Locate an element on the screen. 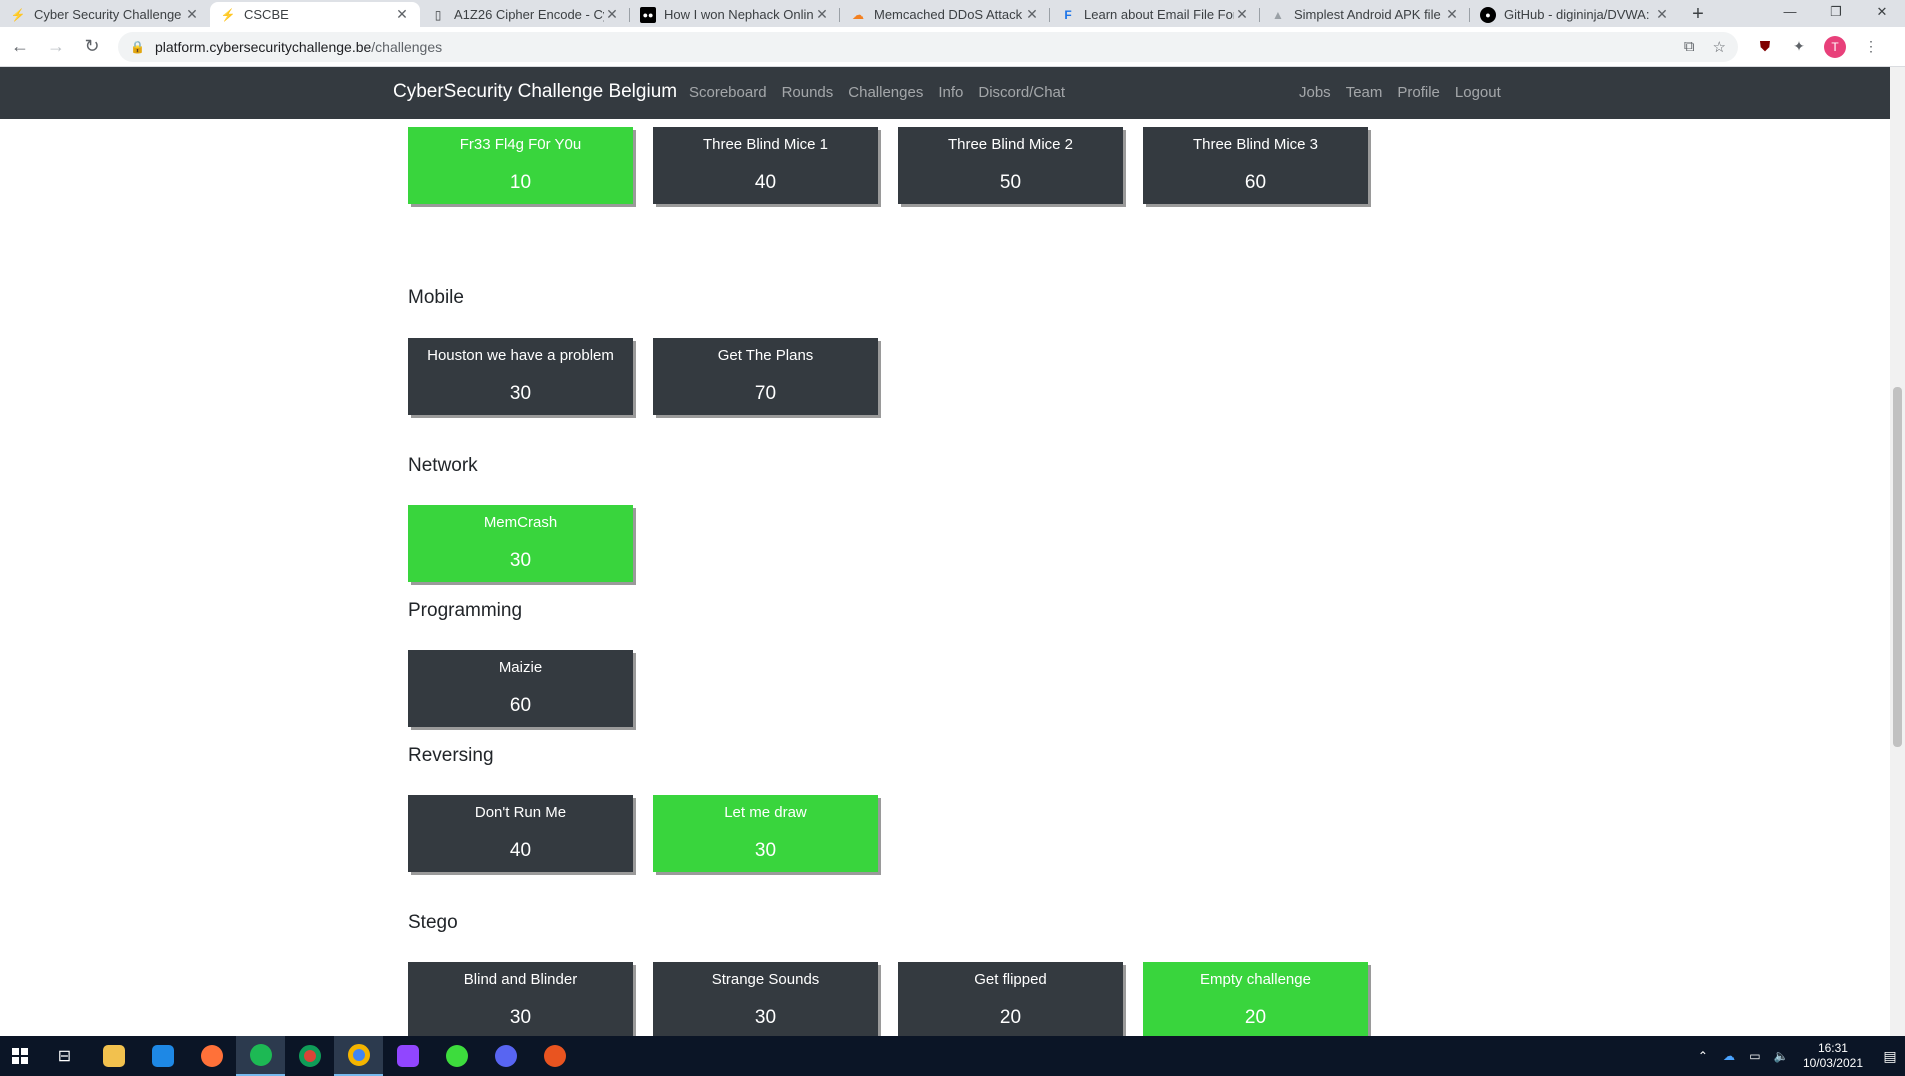 This screenshot has height=1076, width=1905. translate-icon: ⧉ is located at coordinates (1689, 47).